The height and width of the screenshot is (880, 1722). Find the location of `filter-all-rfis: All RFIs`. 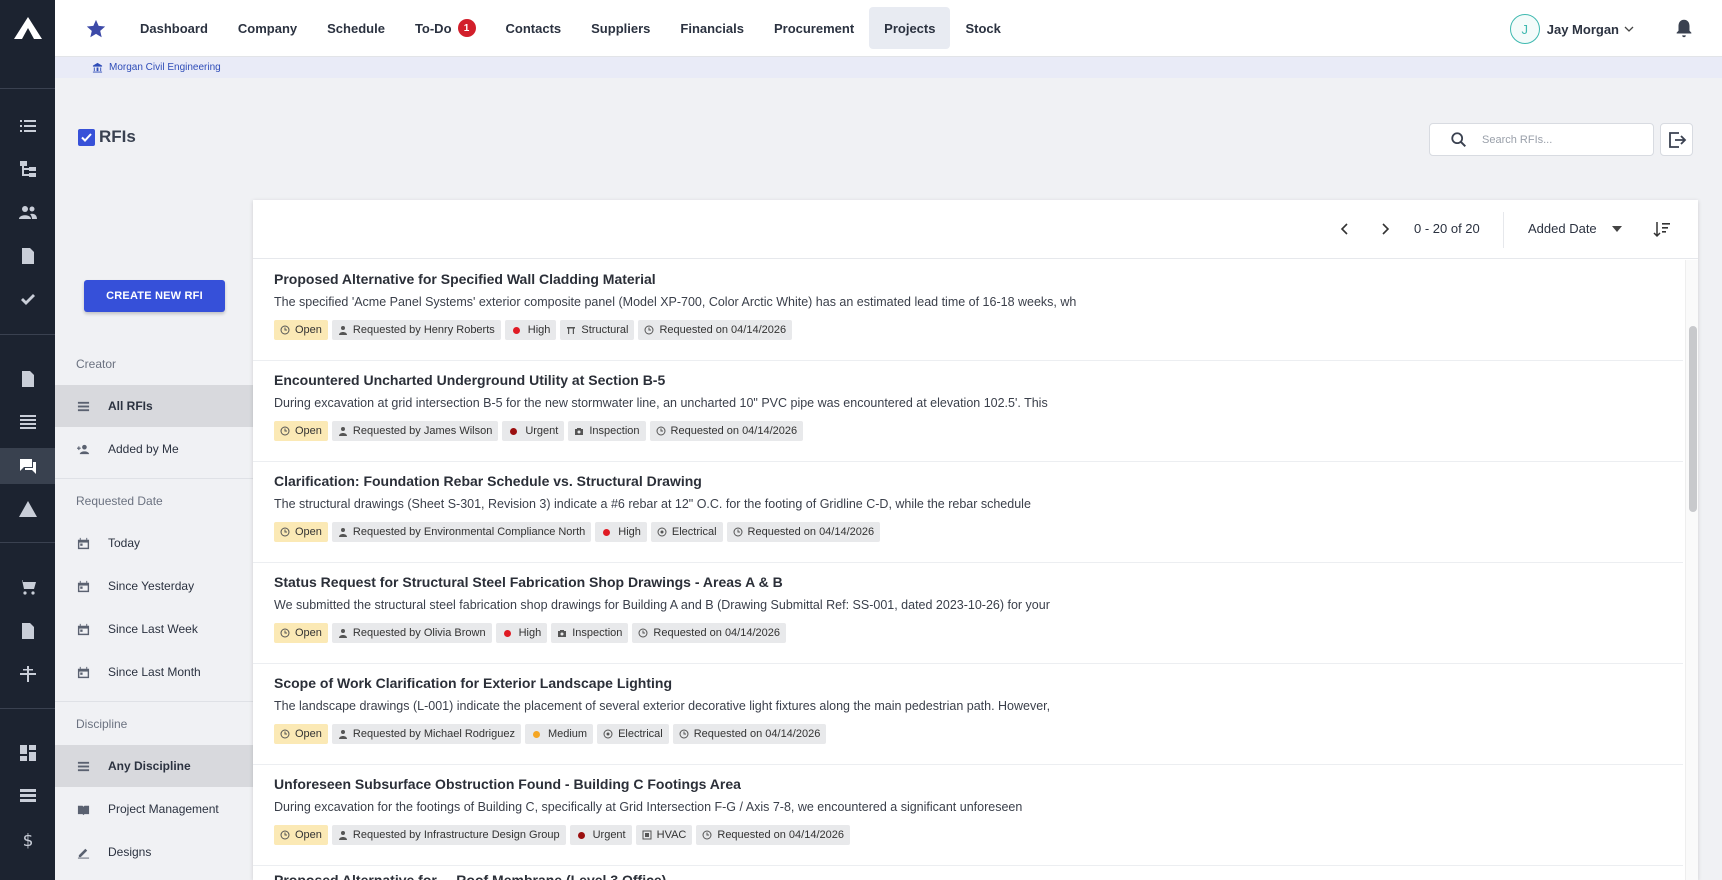

filter-all-rfis: All RFIs is located at coordinates (154, 406).